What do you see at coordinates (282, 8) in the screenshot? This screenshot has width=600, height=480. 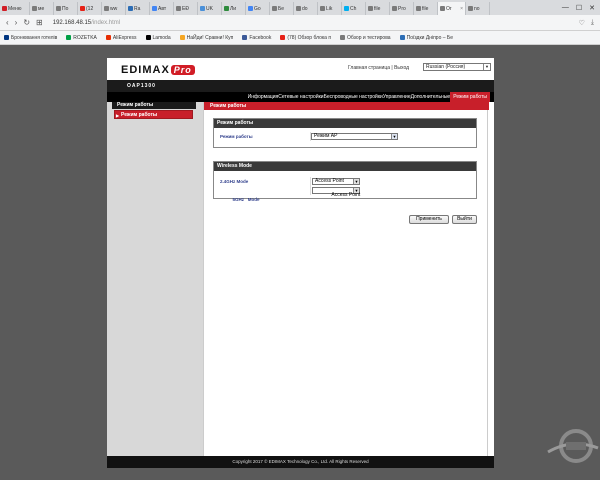 I see `browser-tab: Бе` at bounding box center [282, 8].